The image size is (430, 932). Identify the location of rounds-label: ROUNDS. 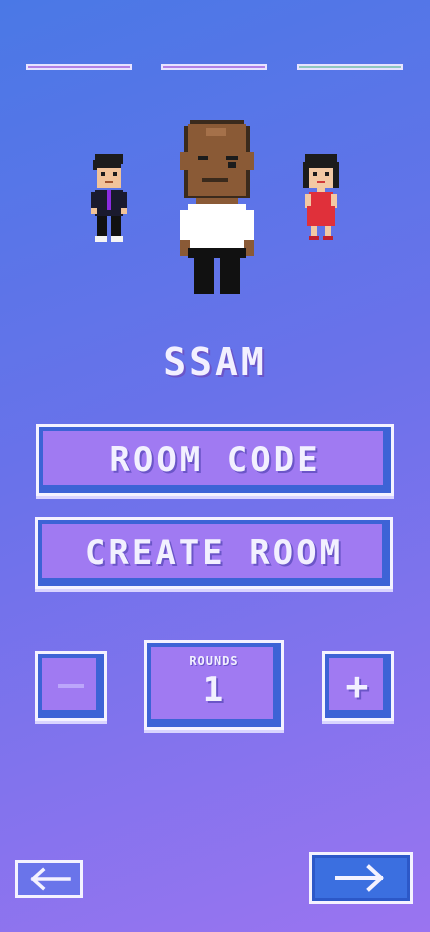
(214, 661).